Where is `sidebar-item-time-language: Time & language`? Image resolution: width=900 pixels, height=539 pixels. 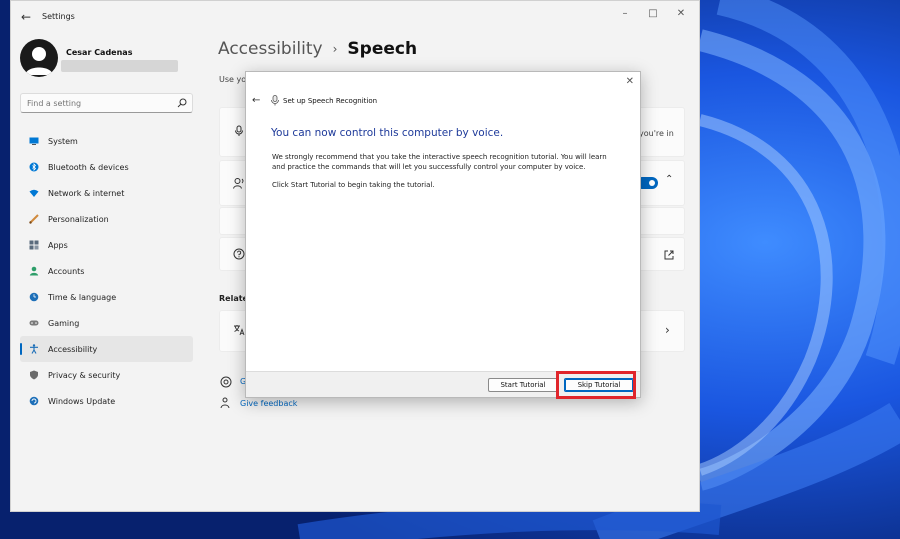
sidebar-item-time-language: Time & language is located at coordinates (106, 297).